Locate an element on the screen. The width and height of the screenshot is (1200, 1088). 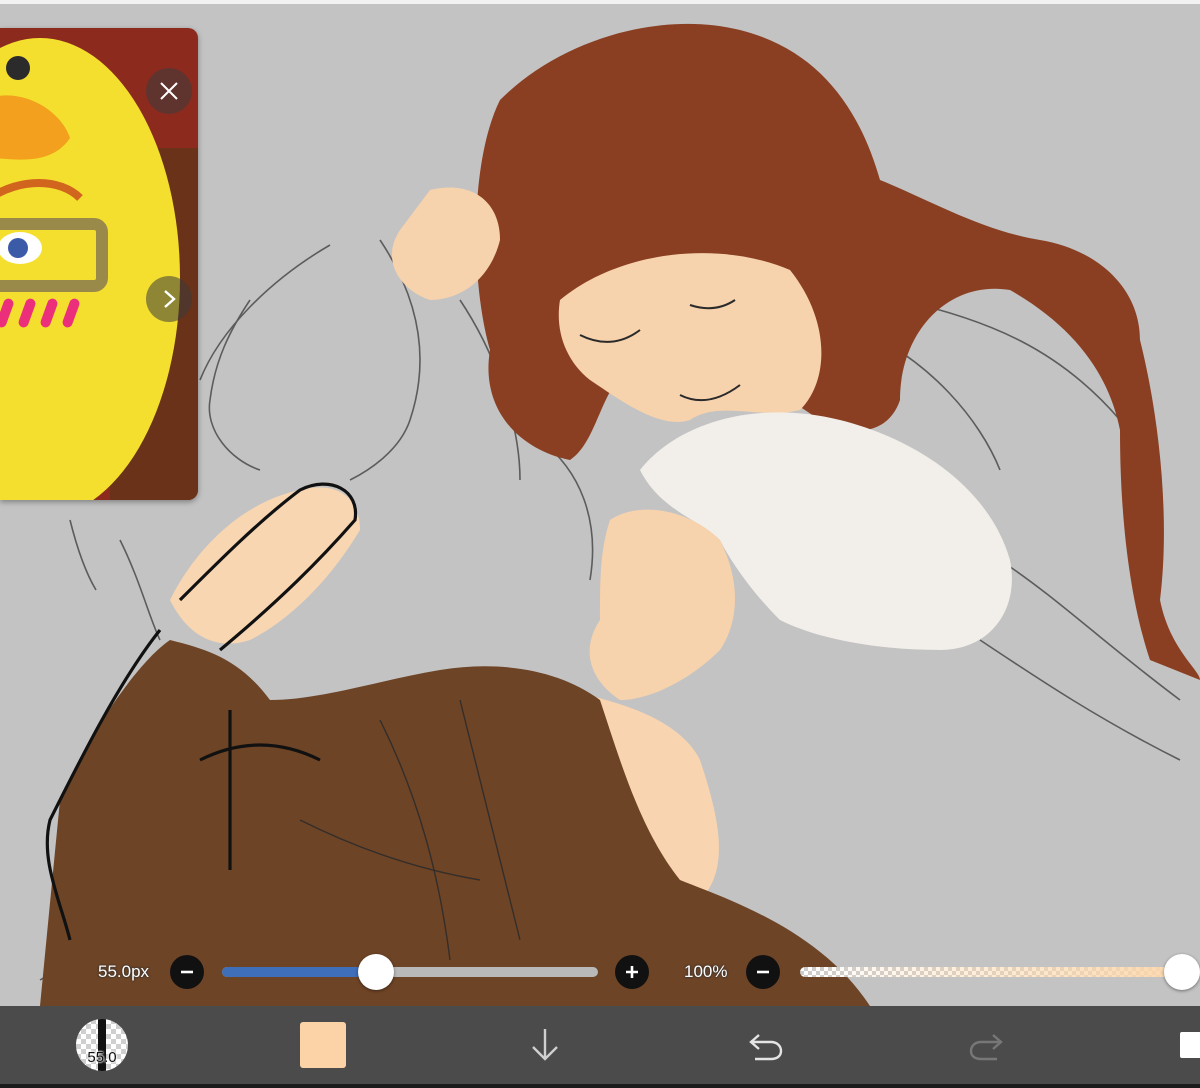
brush-size-decrease-button is located at coordinates (187, 972).